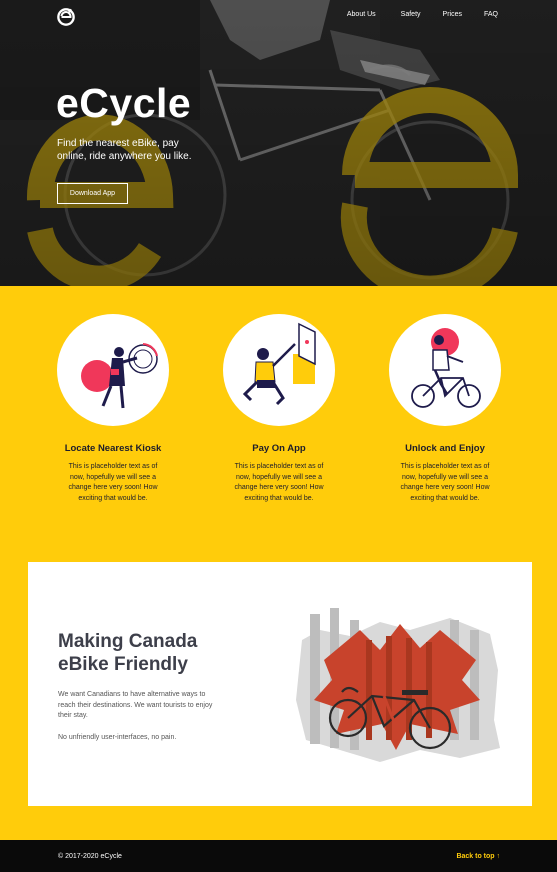 The height and width of the screenshot is (872, 557). I want to click on download-app-button: Download App, so click(92, 193).